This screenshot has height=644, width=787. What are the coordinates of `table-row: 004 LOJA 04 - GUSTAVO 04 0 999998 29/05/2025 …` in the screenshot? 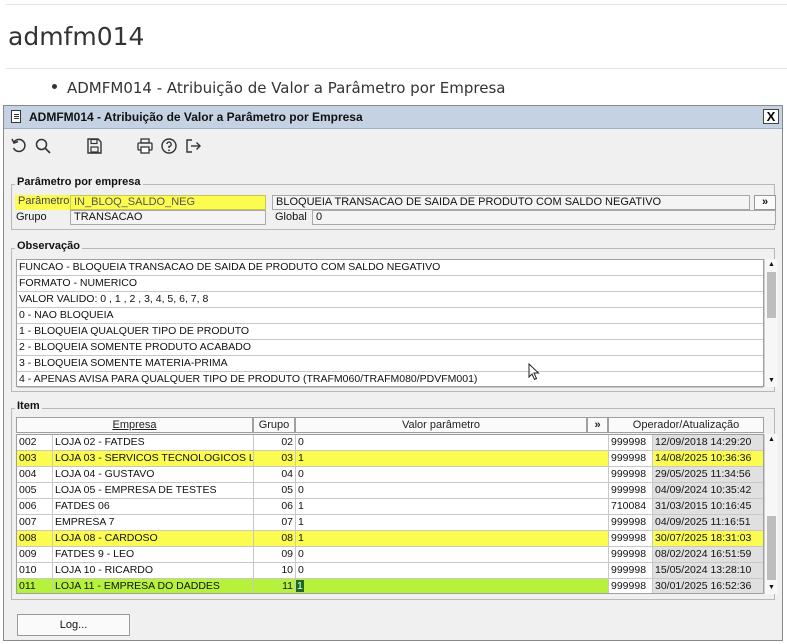 It's located at (390, 475).